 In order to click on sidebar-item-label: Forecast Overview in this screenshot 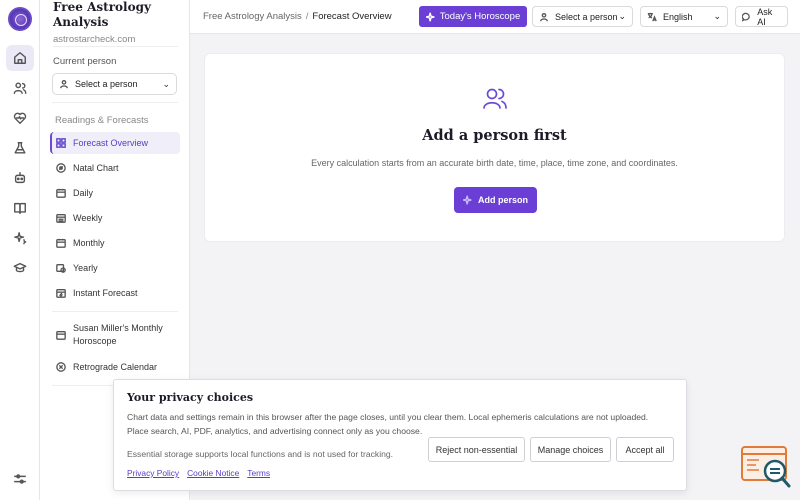, I will do `click(111, 143)`.